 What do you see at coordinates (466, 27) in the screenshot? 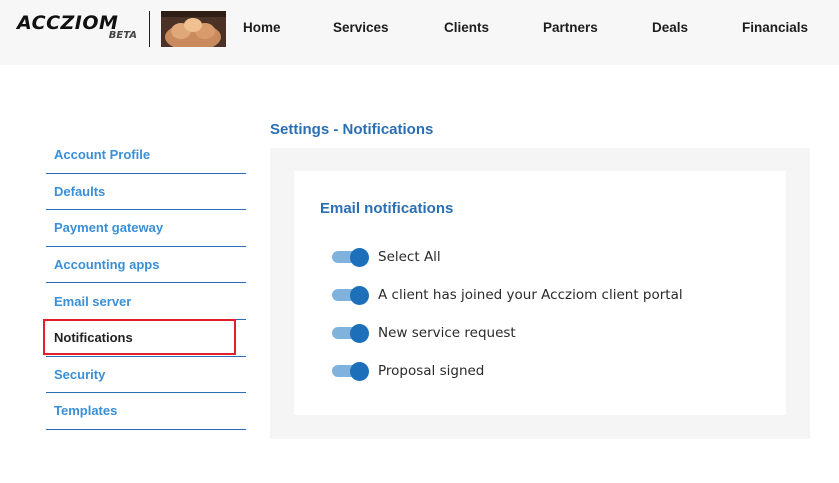
I see `nav-clients: Clients` at bounding box center [466, 27].